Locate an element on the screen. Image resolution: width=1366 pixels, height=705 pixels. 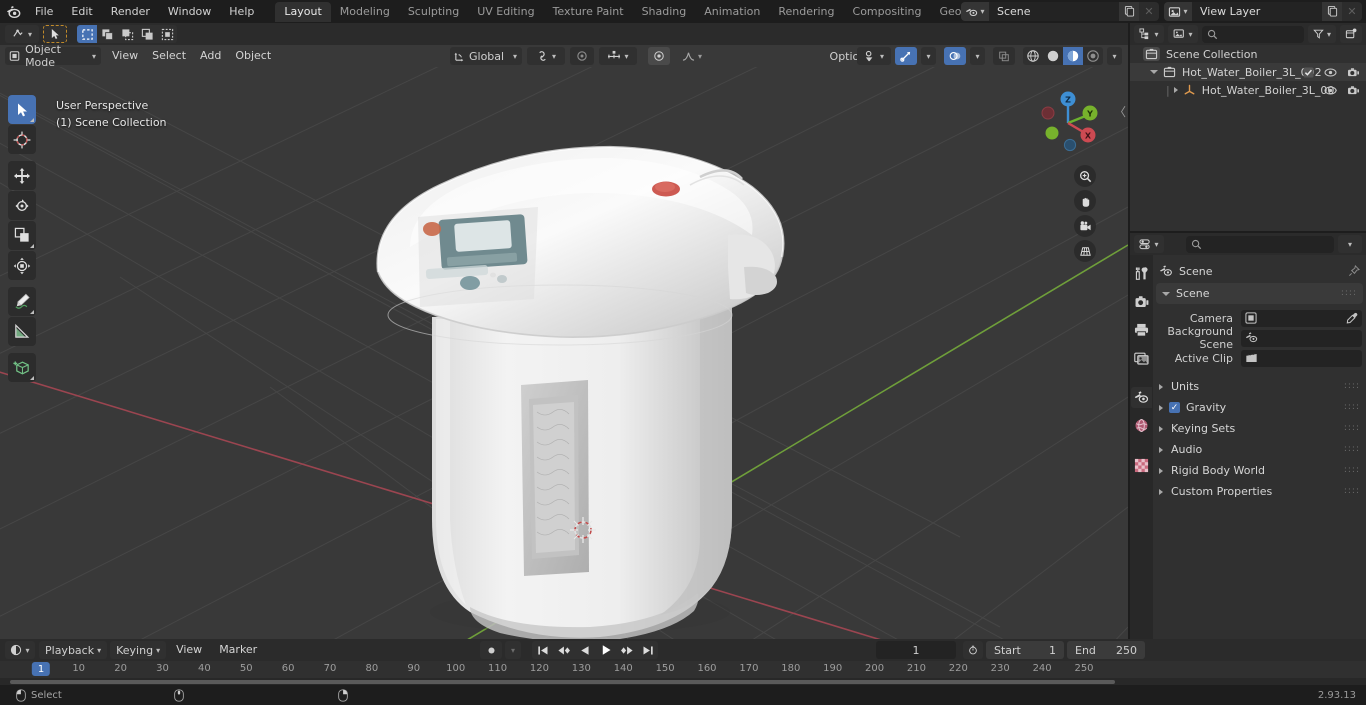
outliner-row: Hot_Water_Boiler_3L_002 is located at coordinates (1248, 72).